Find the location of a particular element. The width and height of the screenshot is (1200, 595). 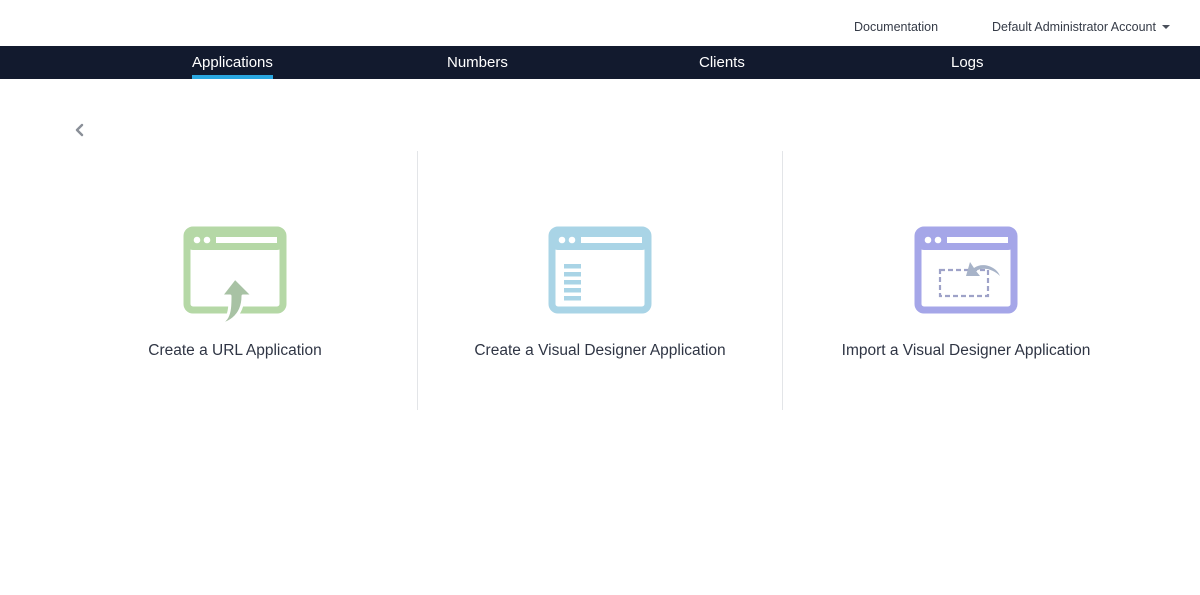

caret-down-icon is located at coordinates (1165, 27).